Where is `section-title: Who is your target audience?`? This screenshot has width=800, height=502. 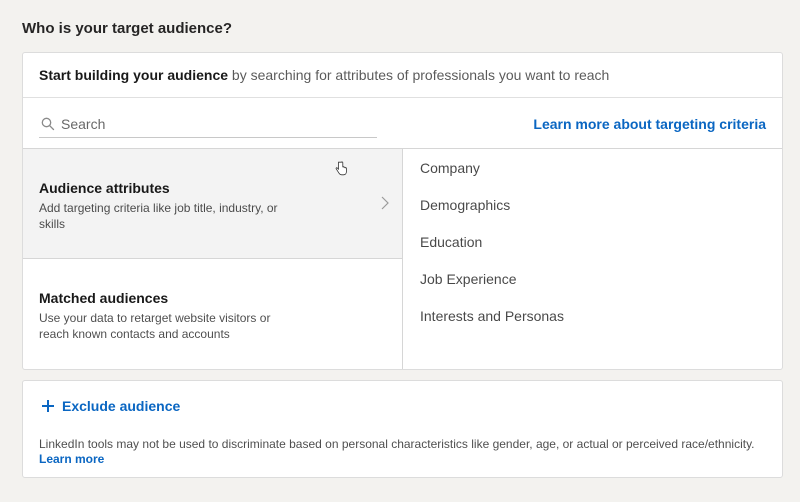 section-title: Who is your target audience? is located at coordinates (127, 28).